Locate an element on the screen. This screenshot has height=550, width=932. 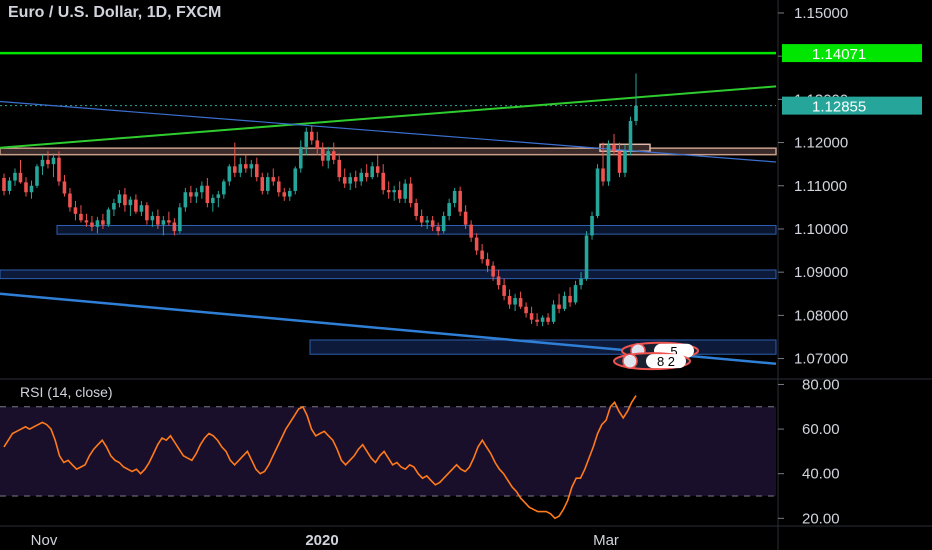
price-tick-label: 1.08000 is located at coordinates (821, 315).